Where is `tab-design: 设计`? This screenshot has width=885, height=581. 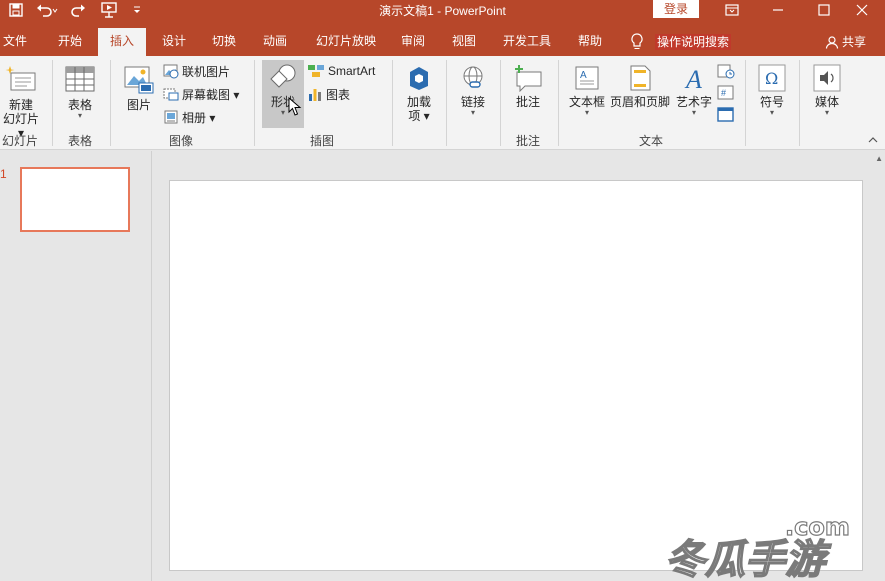 tab-design: 设计 is located at coordinates (174, 42).